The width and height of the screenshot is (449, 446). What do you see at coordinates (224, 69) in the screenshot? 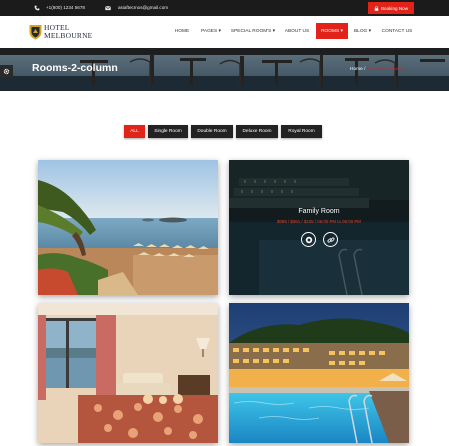
I see `page-banner: Rooms-2-column Home / Rooms-2-column` at bounding box center [224, 69].